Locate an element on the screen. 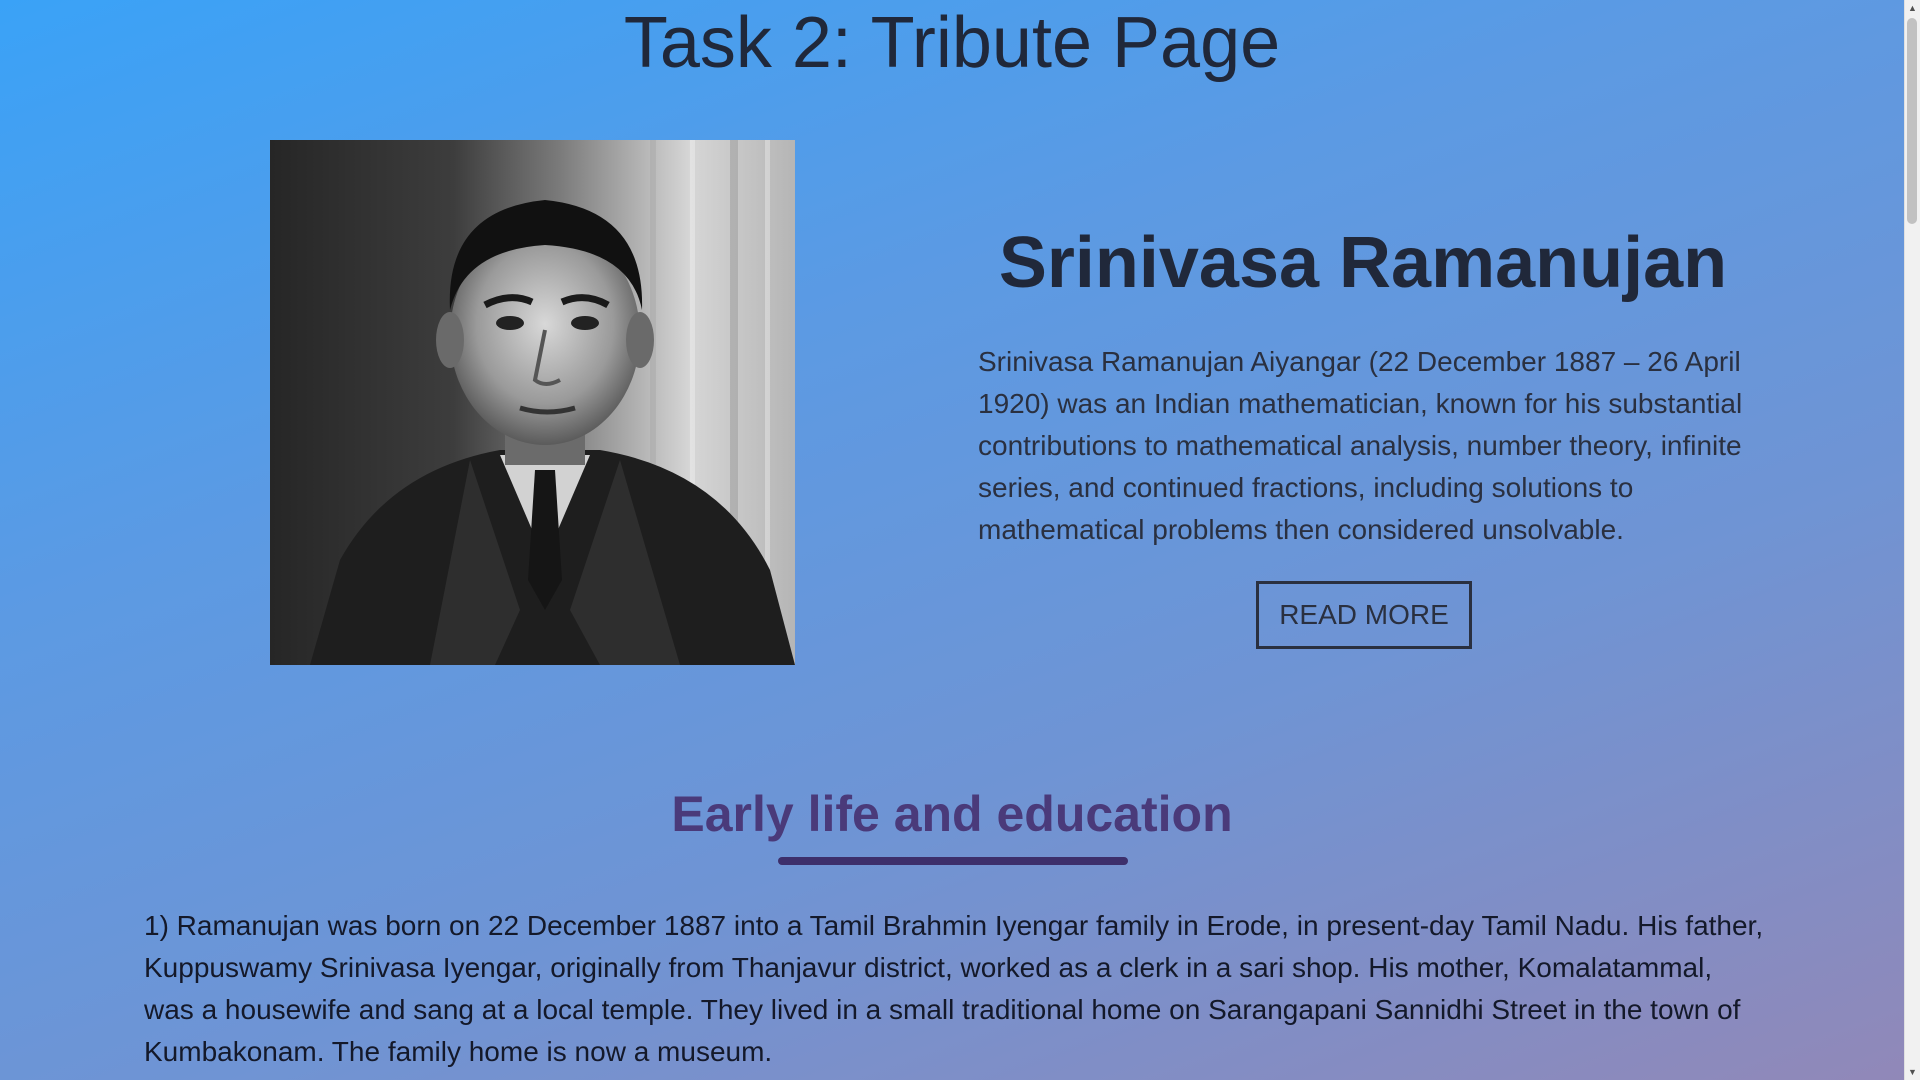  scrollbar-thumb is located at coordinates (1912, 121).